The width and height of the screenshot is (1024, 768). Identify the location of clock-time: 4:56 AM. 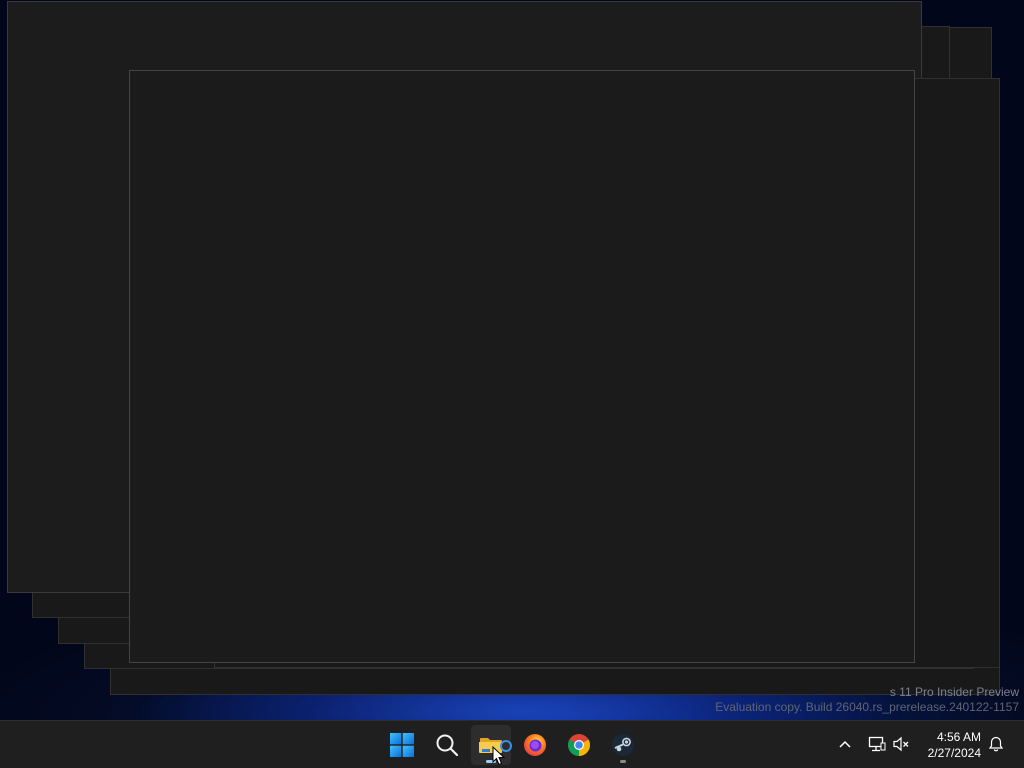
(958, 737).